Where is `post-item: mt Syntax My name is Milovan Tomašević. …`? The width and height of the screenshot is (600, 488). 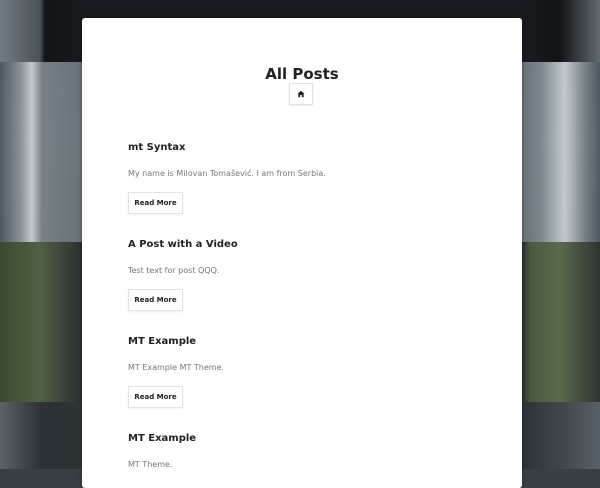
post-item: mt Syntax My name is Milovan Tomašević. … is located at coordinates (308, 178).